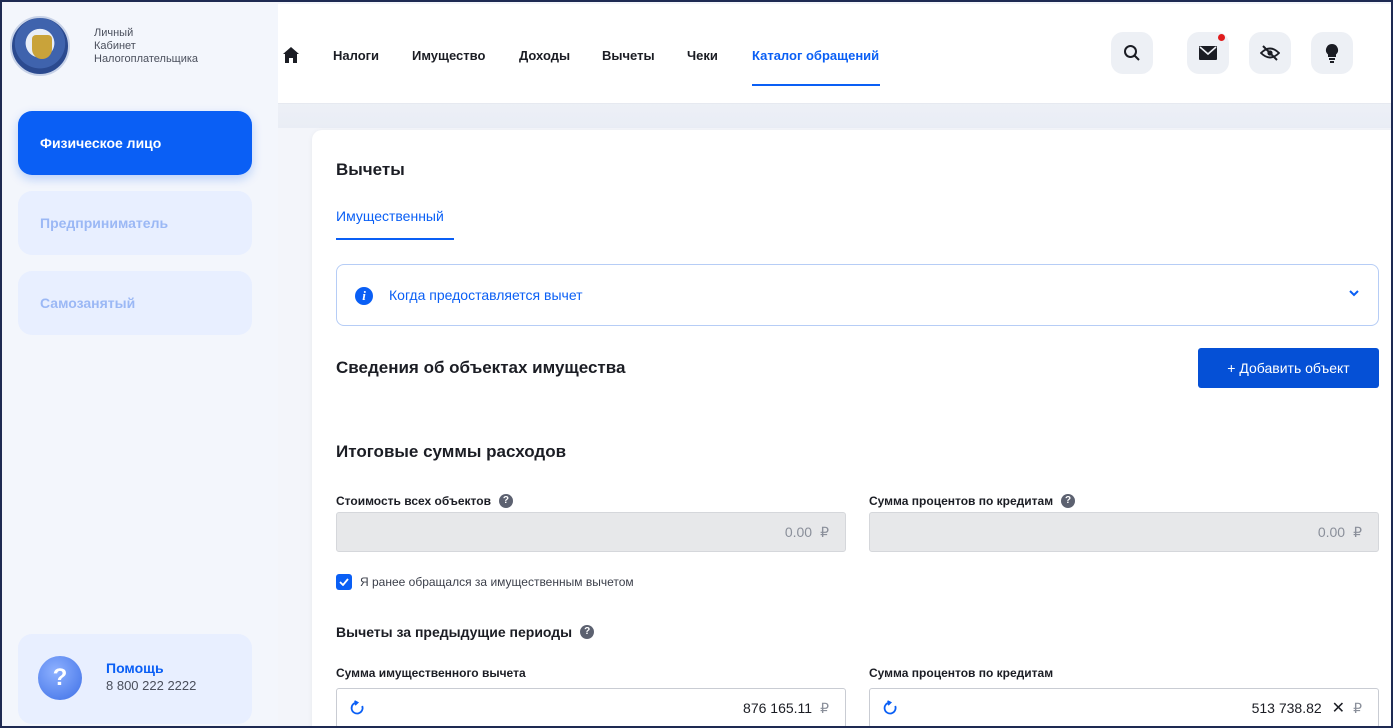 The width and height of the screenshot is (1393, 728). What do you see at coordinates (431, 673) in the screenshot?
I see `prev-property-label: Сумма имущественного вычета` at bounding box center [431, 673].